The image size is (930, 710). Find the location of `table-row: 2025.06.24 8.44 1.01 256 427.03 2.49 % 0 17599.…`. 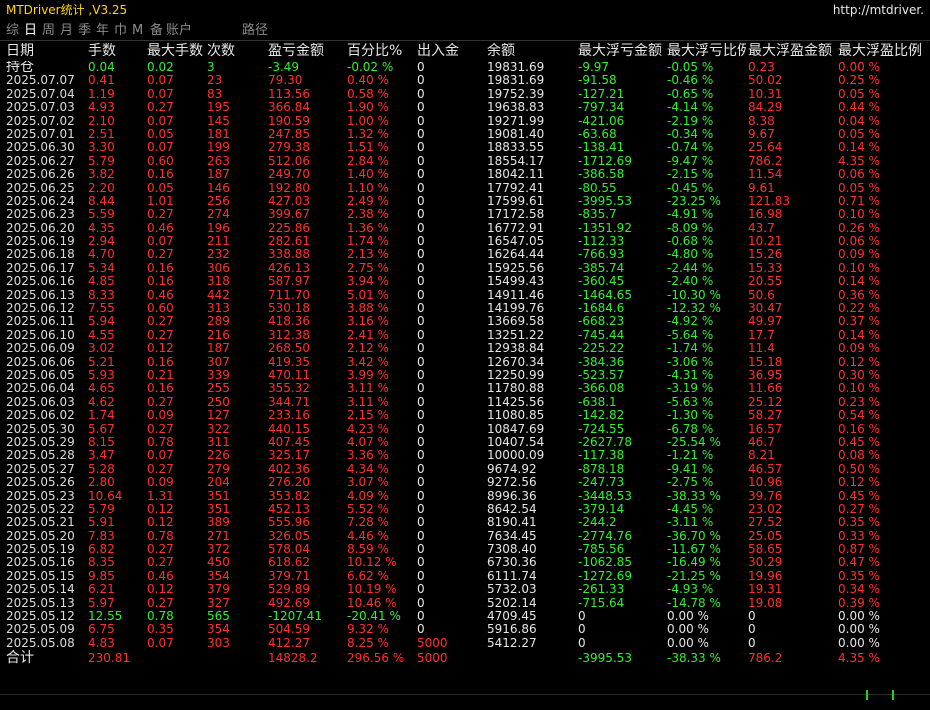

table-row: 2025.06.24 8.44 1.01 256 427.03 2.49 % 0 17599.… is located at coordinates (465, 201).